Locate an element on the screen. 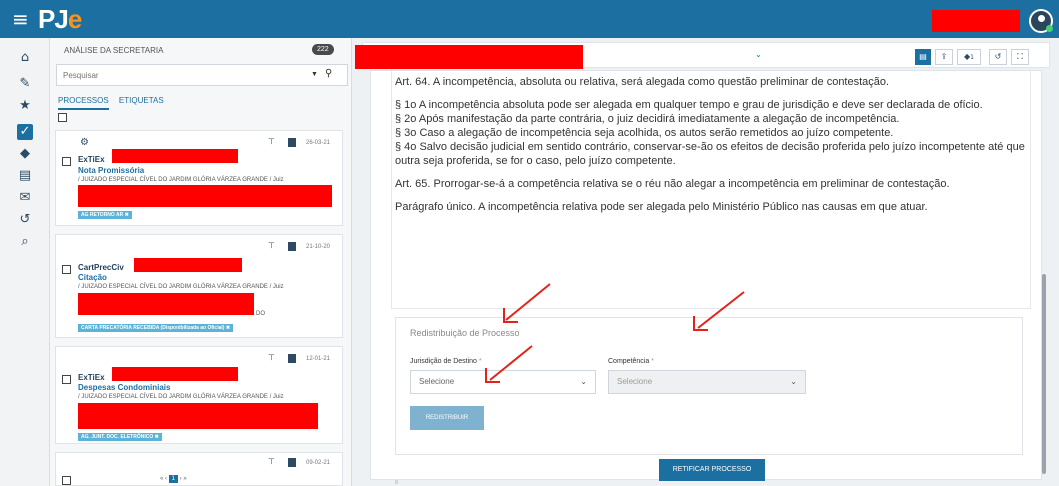  card-extra: DO is located at coordinates (260, 314).